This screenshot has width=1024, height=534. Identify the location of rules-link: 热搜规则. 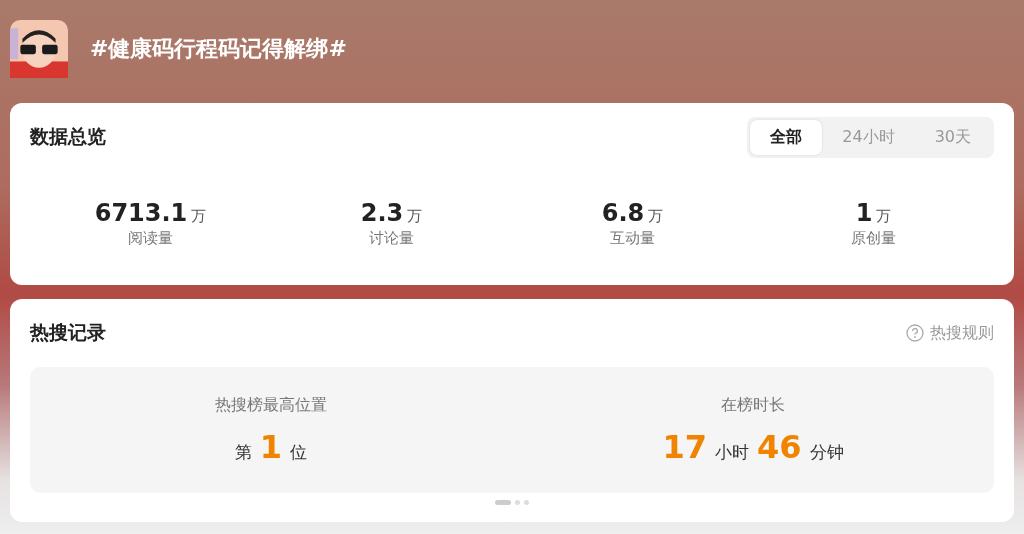
(950, 333).